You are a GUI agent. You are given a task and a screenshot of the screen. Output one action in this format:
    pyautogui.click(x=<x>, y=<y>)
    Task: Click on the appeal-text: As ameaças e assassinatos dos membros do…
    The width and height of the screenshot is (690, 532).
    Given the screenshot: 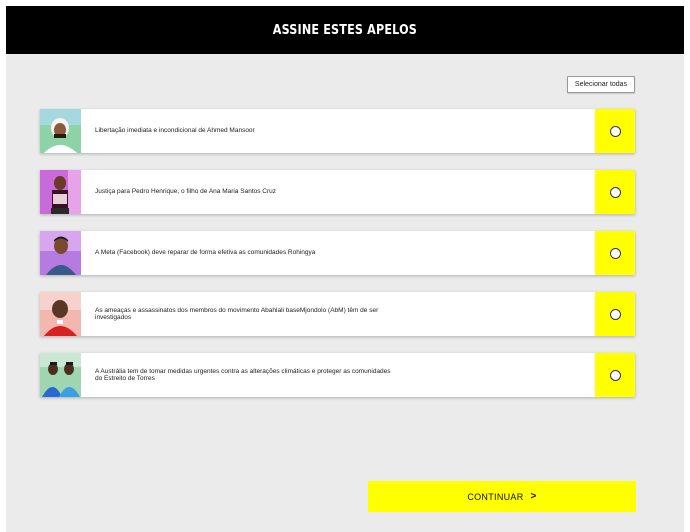 What is the action you would take?
    pyautogui.click(x=237, y=314)
    